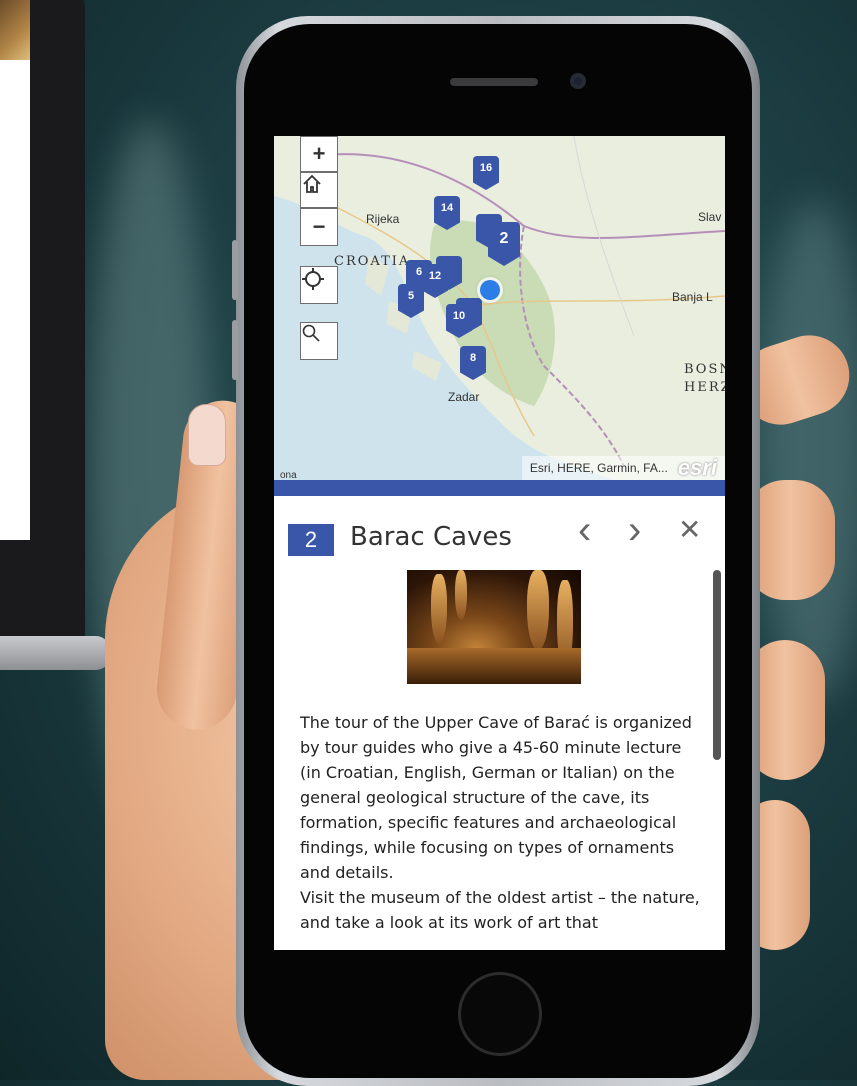 The height and width of the screenshot is (1086, 857). Describe the element at coordinates (500, 1014) in the screenshot. I see `home-button` at that location.